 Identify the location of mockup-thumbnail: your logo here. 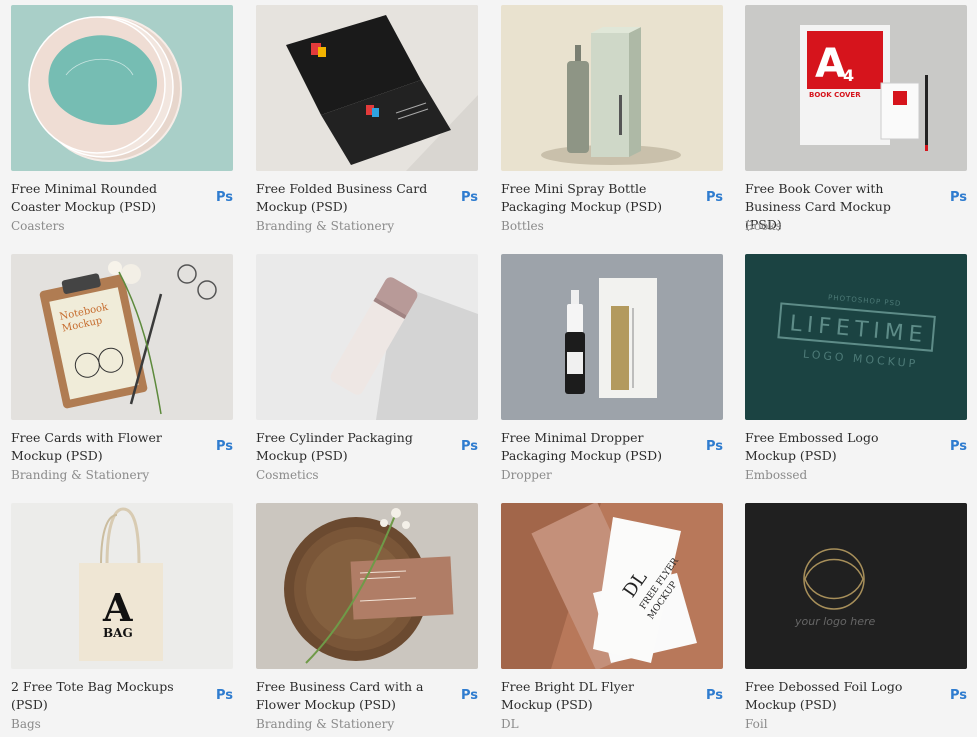
(856, 586).